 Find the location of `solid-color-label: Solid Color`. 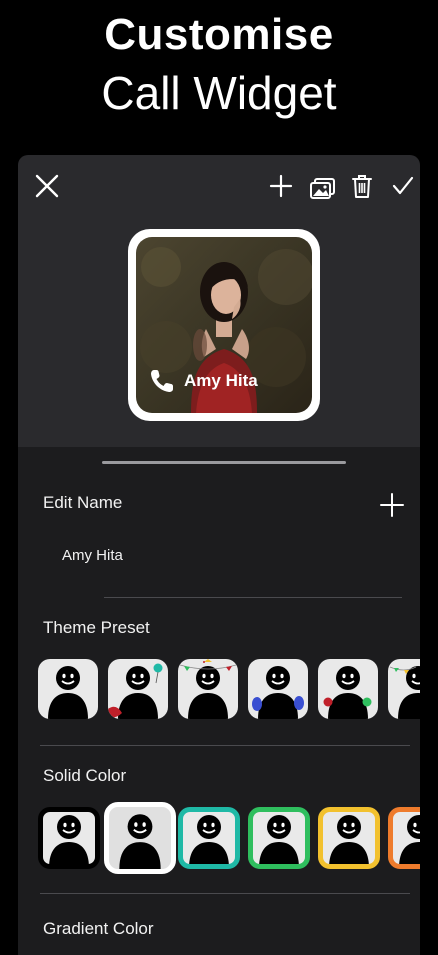

solid-color-label: Solid Color is located at coordinates (85, 775).